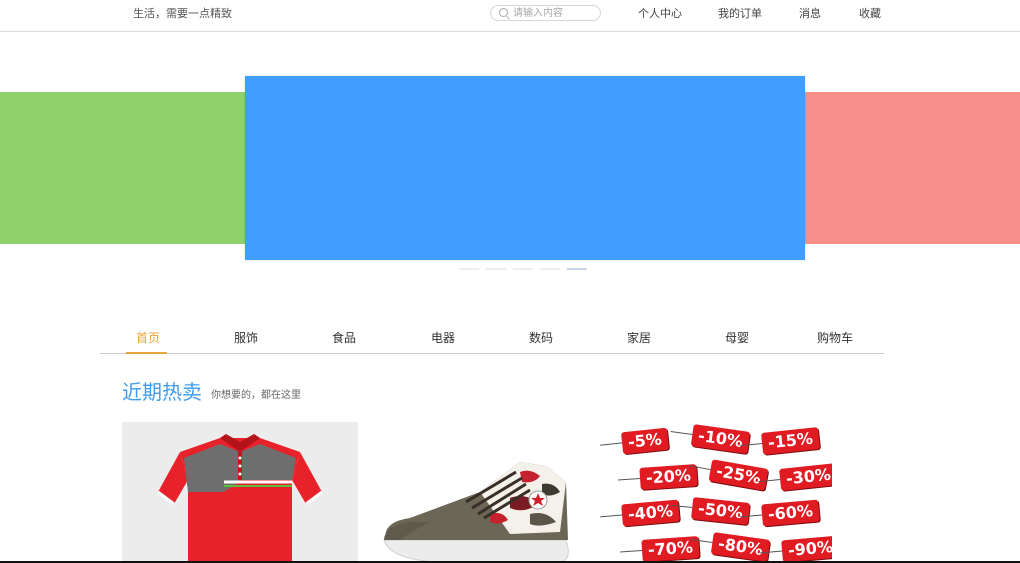 This screenshot has width=1020, height=563. I want to click on carousel-slide-next, so click(912, 168).